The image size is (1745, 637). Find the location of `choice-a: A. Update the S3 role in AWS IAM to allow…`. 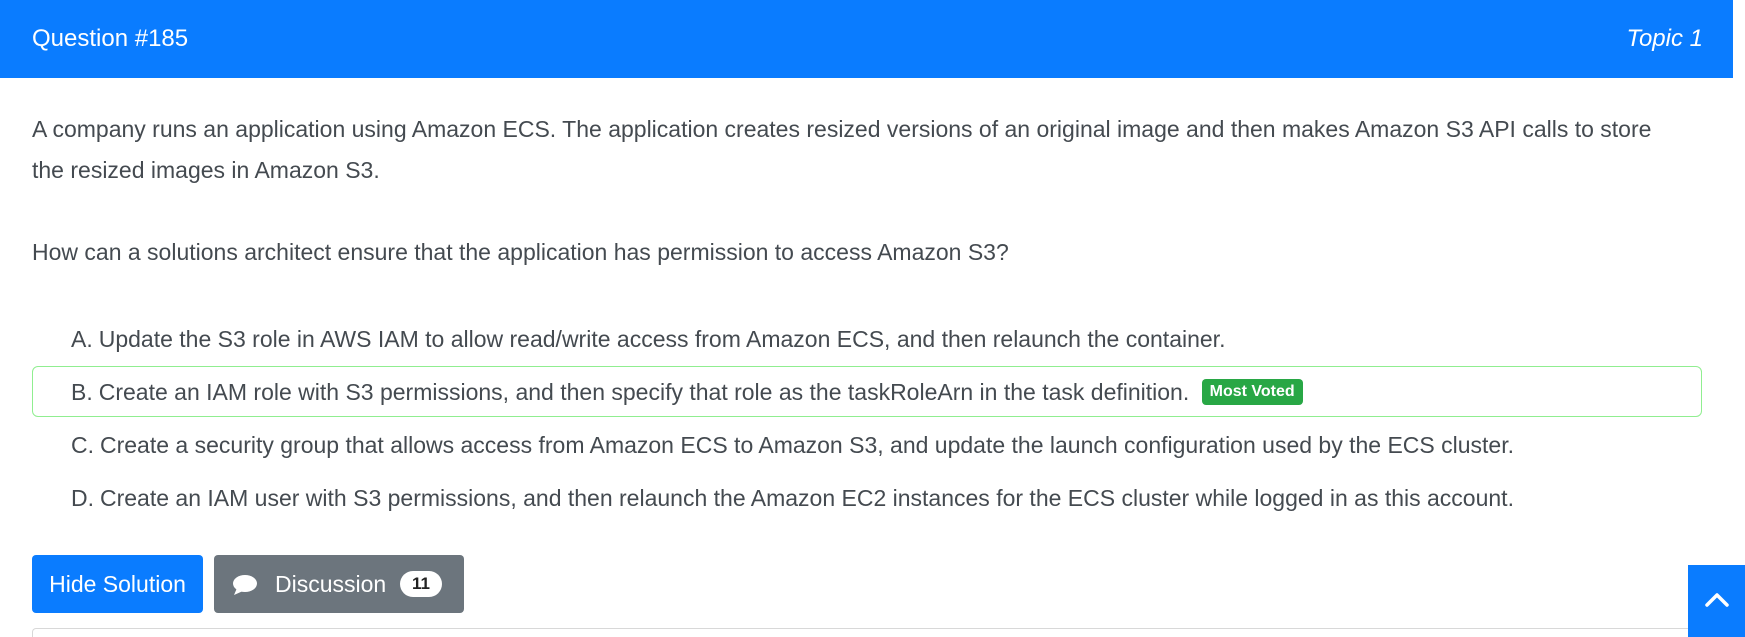

choice-a: A. Update the S3 role in AWS IAM to allow… is located at coordinates (867, 338).